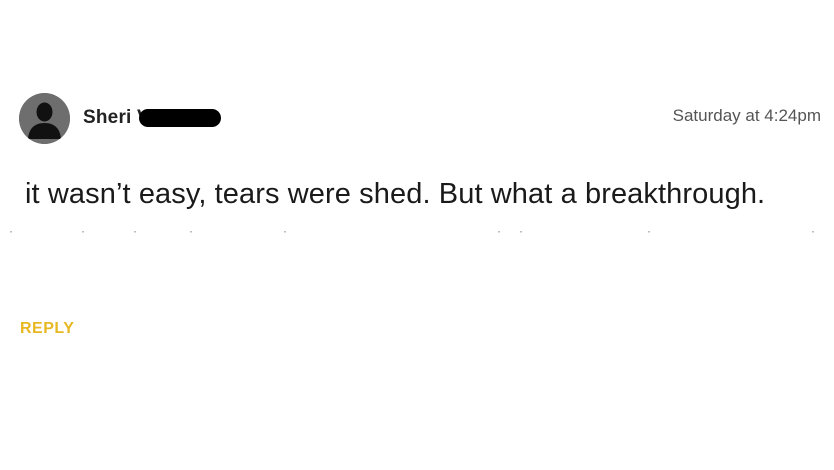  I want to click on author: Sheri V, so click(152, 118).